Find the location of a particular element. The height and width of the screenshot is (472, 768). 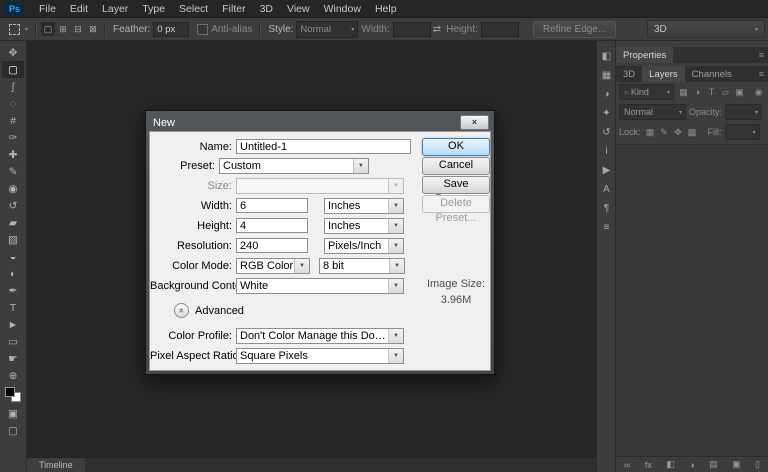

quick-selection-tool-icon: ◌ is located at coordinates (13, 103).